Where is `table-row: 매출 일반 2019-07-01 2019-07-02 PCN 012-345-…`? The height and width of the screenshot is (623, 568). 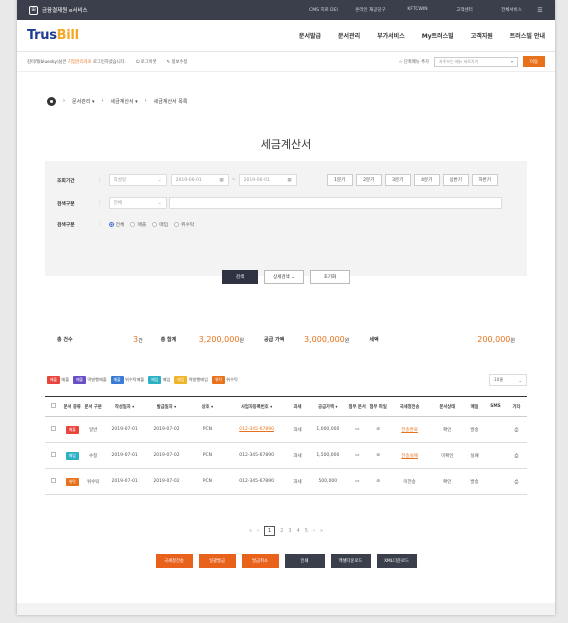 table-row: 매출 일반 2019-07-01 2019-07-02 PCN 012-345-… is located at coordinates (286, 429).